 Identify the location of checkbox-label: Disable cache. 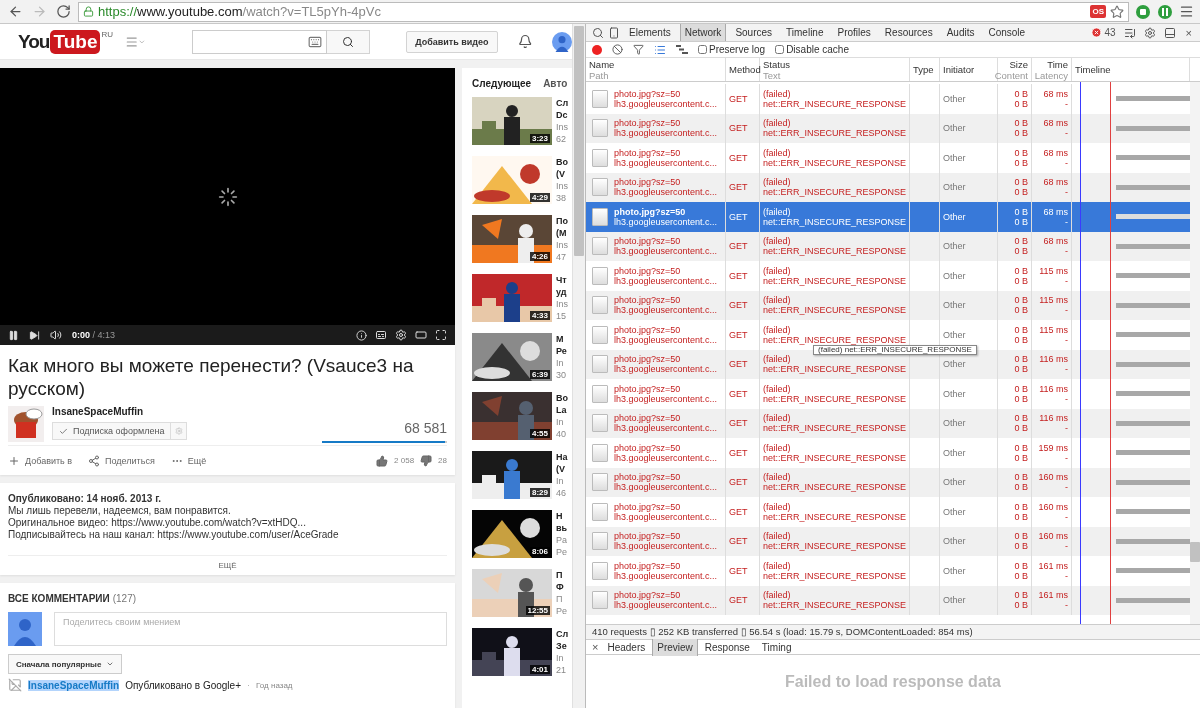
(812, 49).